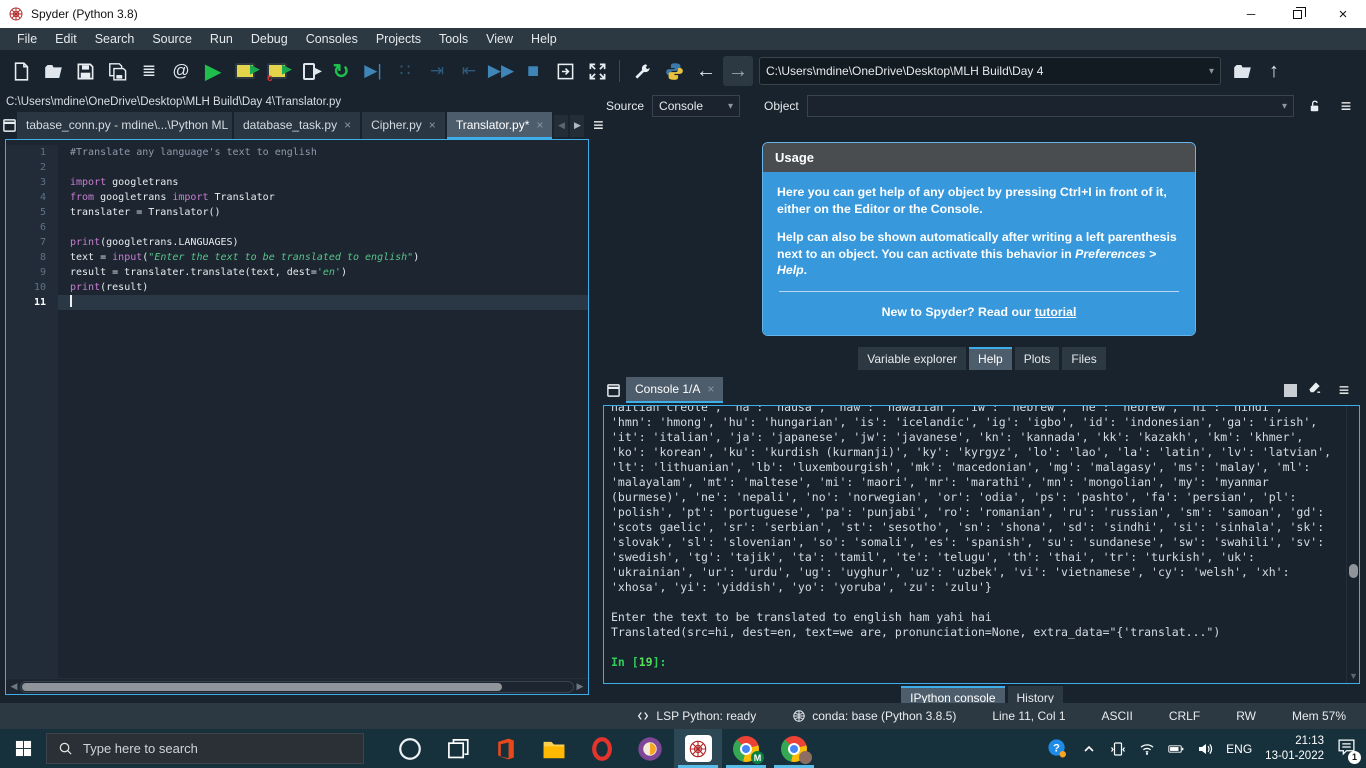  What do you see at coordinates (458, 748) in the screenshot?
I see `task-view-icon` at bounding box center [458, 748].